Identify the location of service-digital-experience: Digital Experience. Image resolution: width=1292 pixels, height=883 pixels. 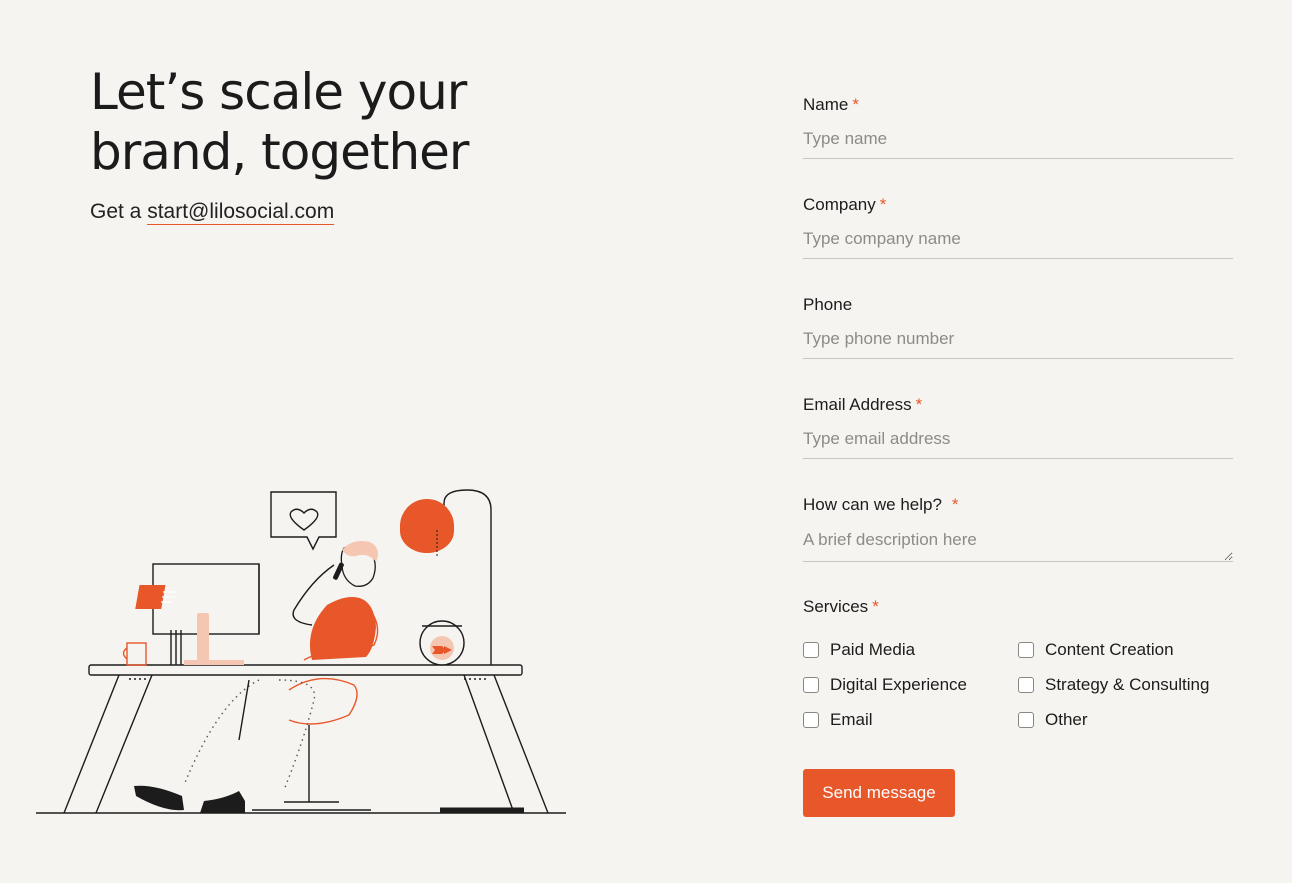
(910, 685).